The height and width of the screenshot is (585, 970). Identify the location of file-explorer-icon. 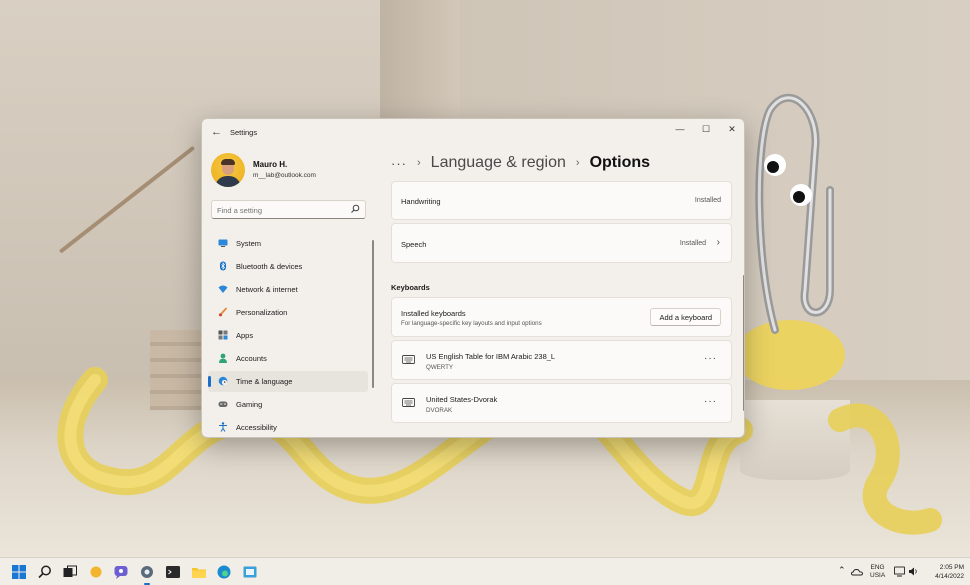
(199, 572).